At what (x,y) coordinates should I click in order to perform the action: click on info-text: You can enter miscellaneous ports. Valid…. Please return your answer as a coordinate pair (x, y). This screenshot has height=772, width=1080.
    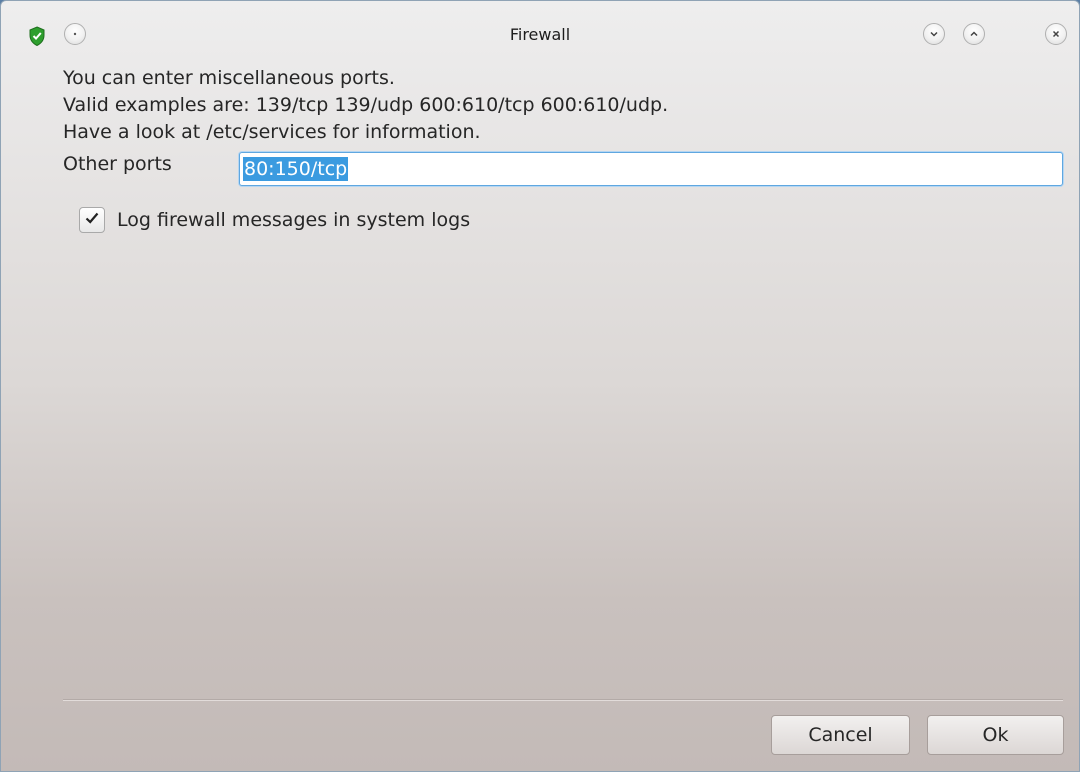
    Looking at the image, I should click on (365, 105).